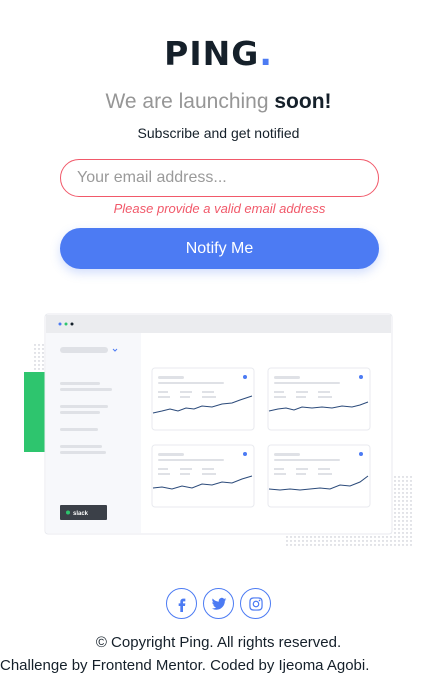 The image size is (437, 678). Describe the element at coordinates (218, 324) in the screenshot. I see `window-titlebar` at that location.